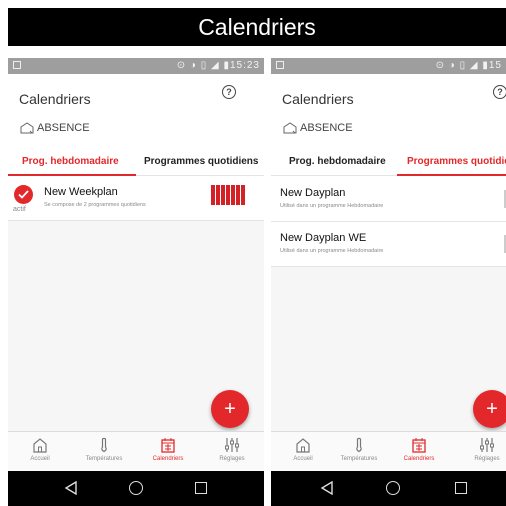 The image size is (506, 506). Describe the element at coordinates (313, 193) in the screenshot. I see `dayplan-title: New Dayplan` at that location.